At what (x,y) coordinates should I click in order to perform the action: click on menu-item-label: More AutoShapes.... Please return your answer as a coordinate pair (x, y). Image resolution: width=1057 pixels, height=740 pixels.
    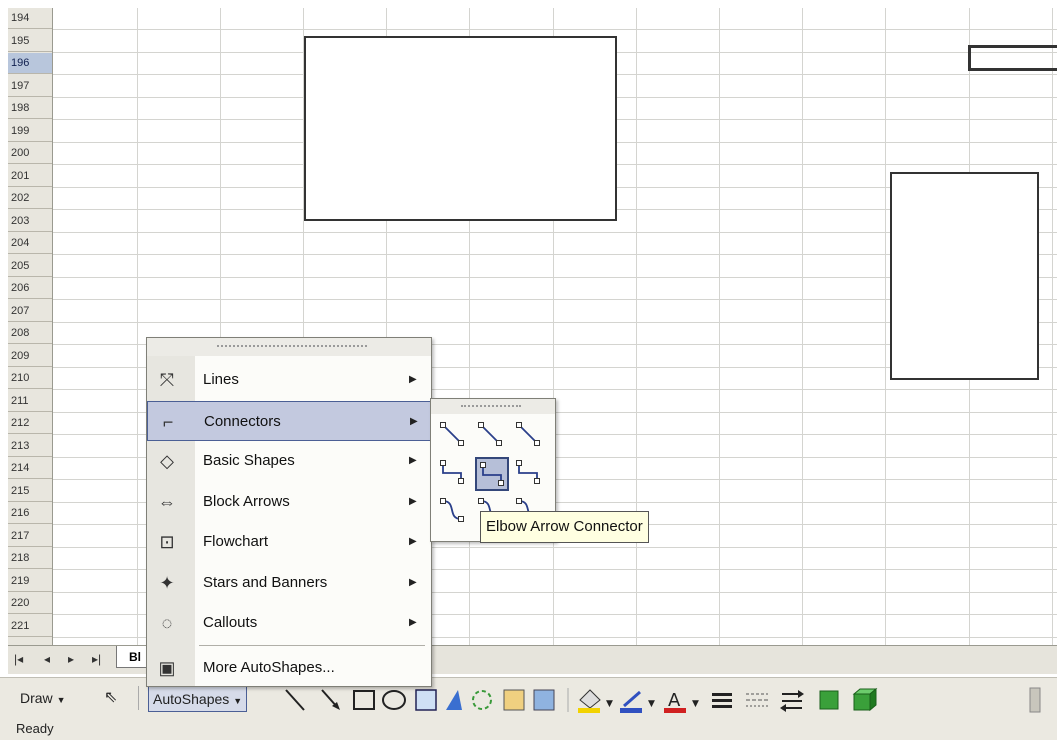
    Looking at the image, I should click on (269, 667).